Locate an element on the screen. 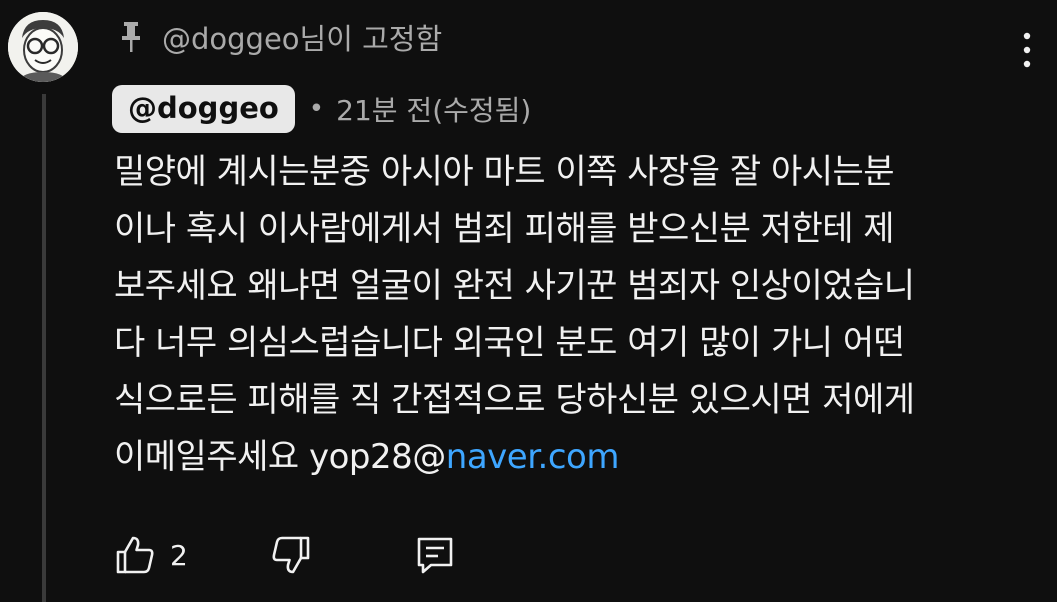  like-button: 2 is located at coordinates (151, 555).